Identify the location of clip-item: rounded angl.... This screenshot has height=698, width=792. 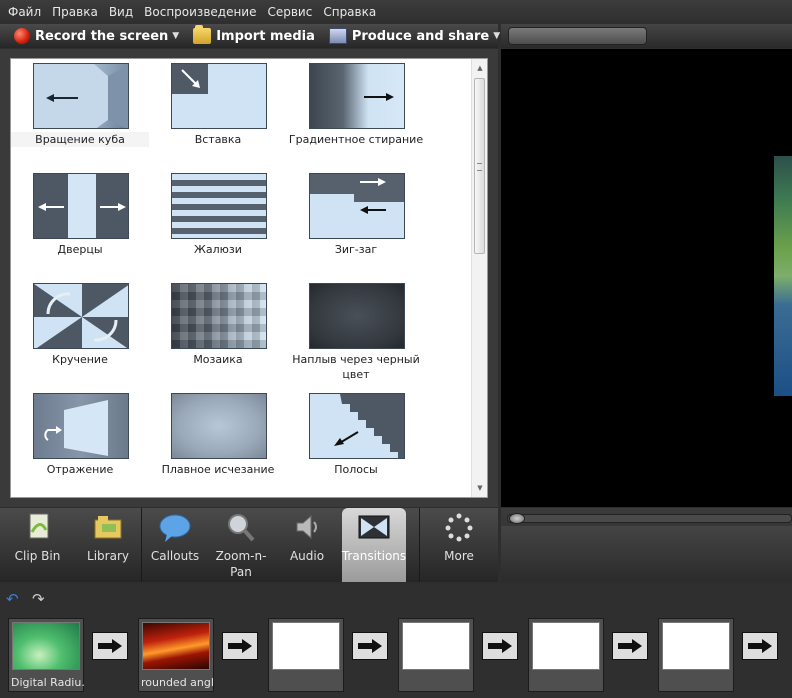
(176, 655).